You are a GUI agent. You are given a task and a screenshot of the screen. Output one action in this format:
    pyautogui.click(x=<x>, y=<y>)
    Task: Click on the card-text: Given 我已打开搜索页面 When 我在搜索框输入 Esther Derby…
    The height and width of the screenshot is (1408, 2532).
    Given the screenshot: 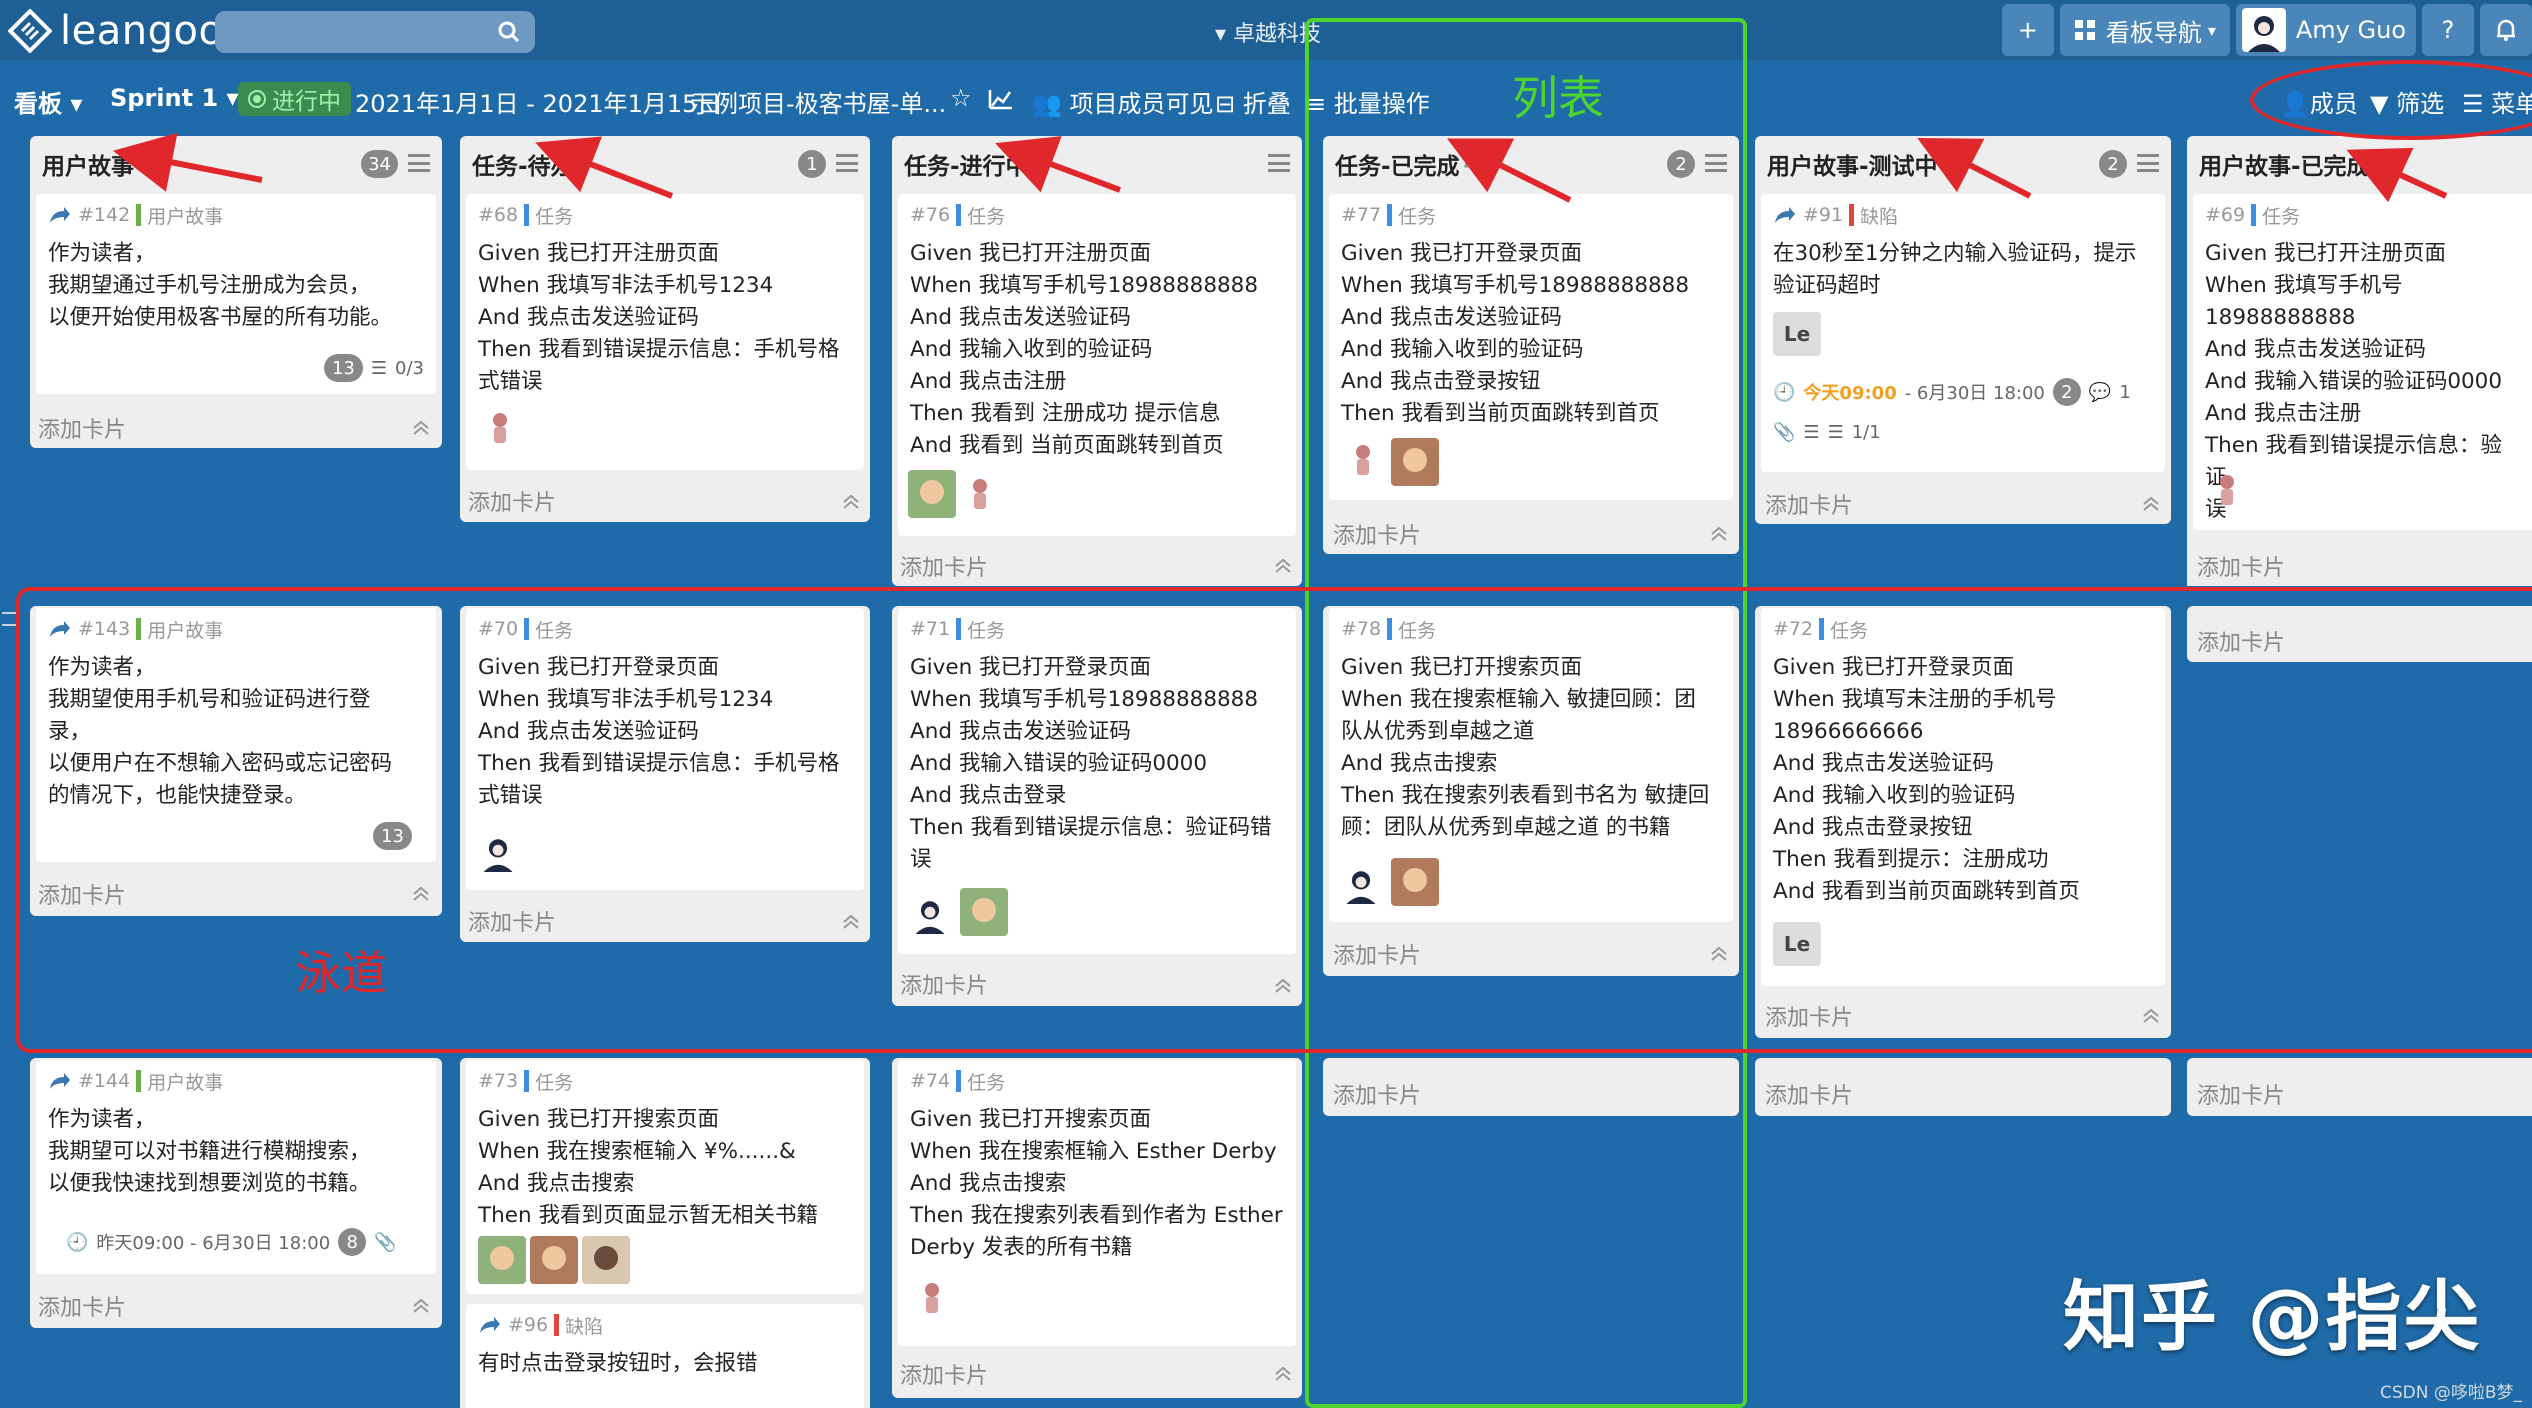 What is the action you would take?
    pyautogui.click(x=1096, y=1183)
    